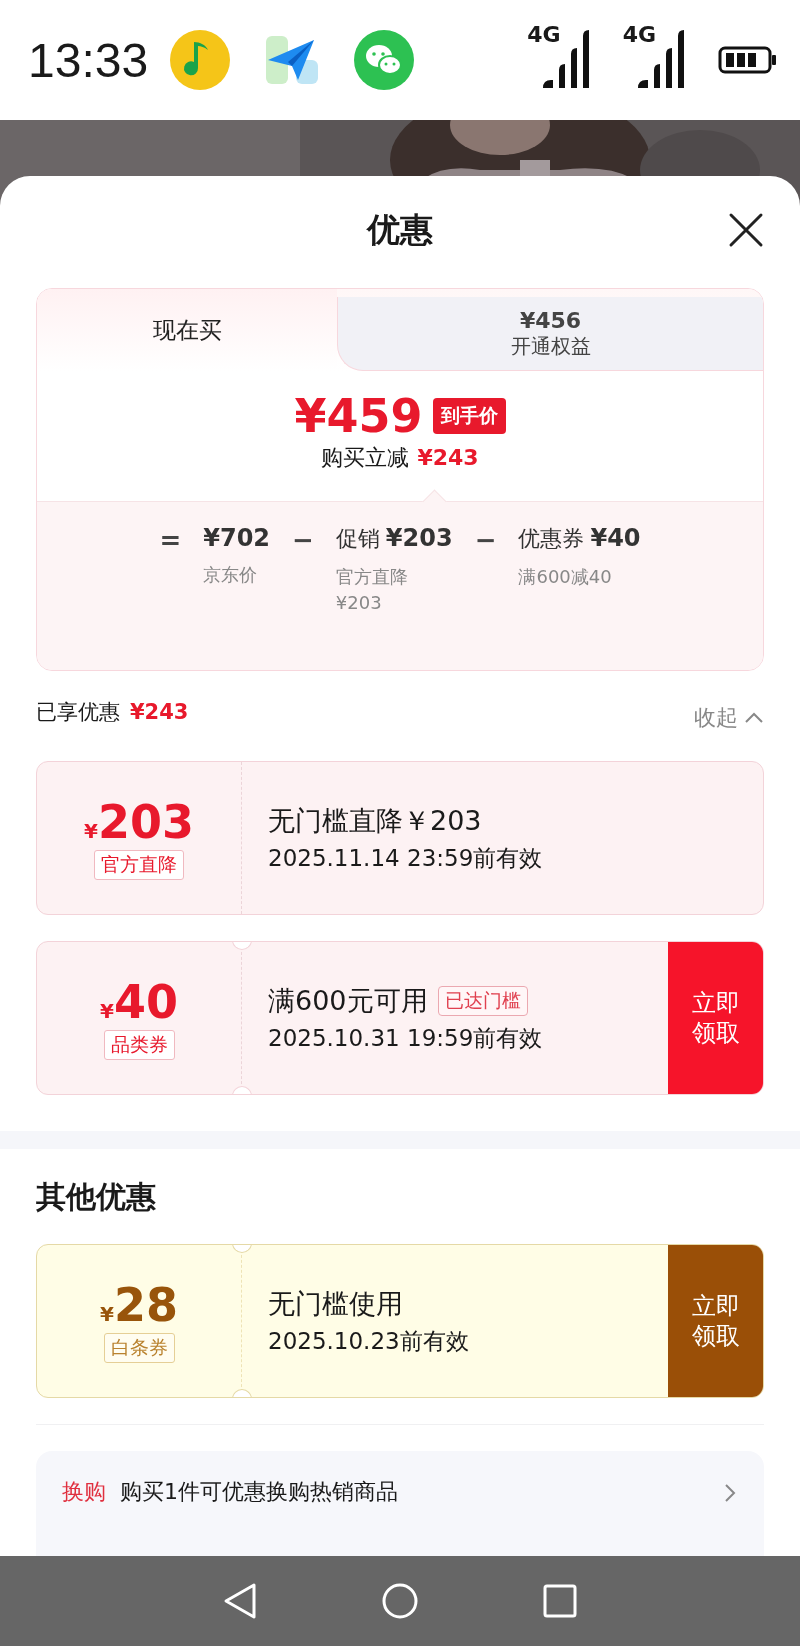 The height and width of the screenshot is (1646, 800). I want to click on close-button, so click(746, 230).